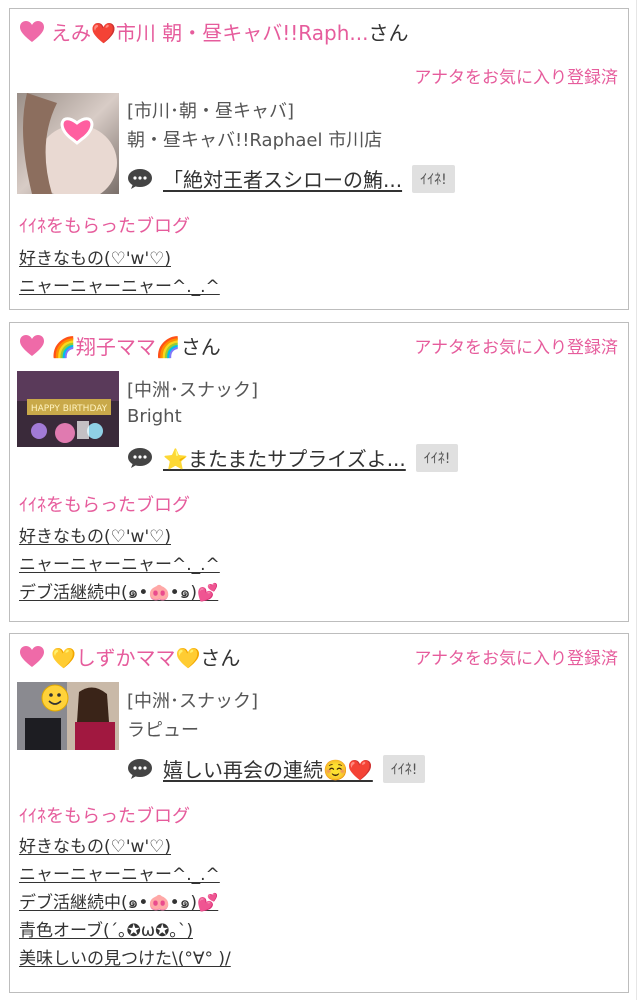 Image resolution: width=637 pixels, height=1000 pixels. What do you see at coordinates (154, 416) in the screenshot?
I see `shop-name: Bright` at bounding box center [154, 416].